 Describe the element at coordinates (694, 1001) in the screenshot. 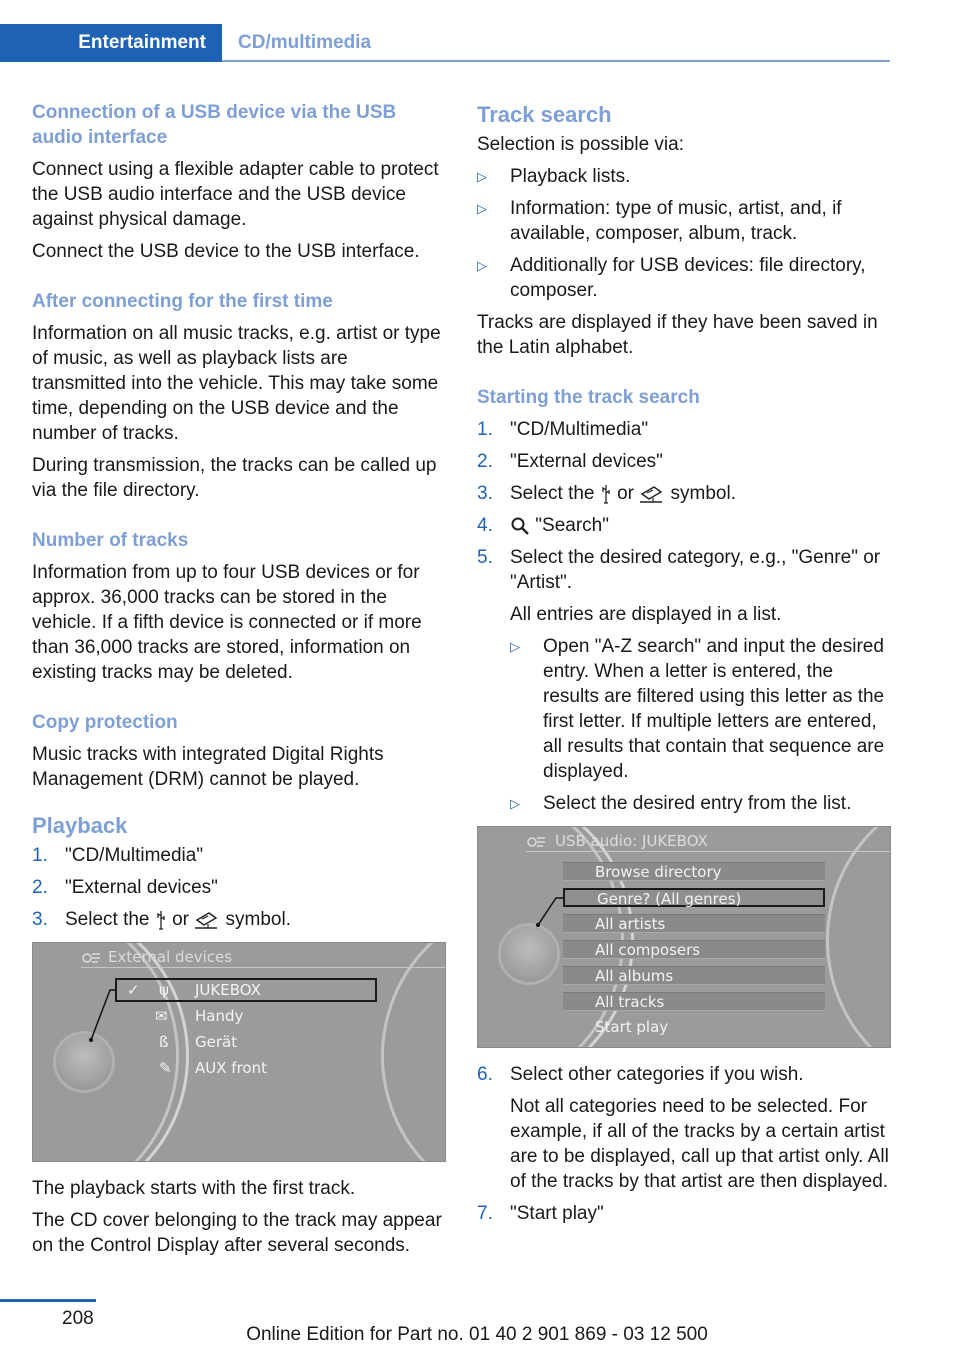

I see `menu-item: All tracks` at that location.